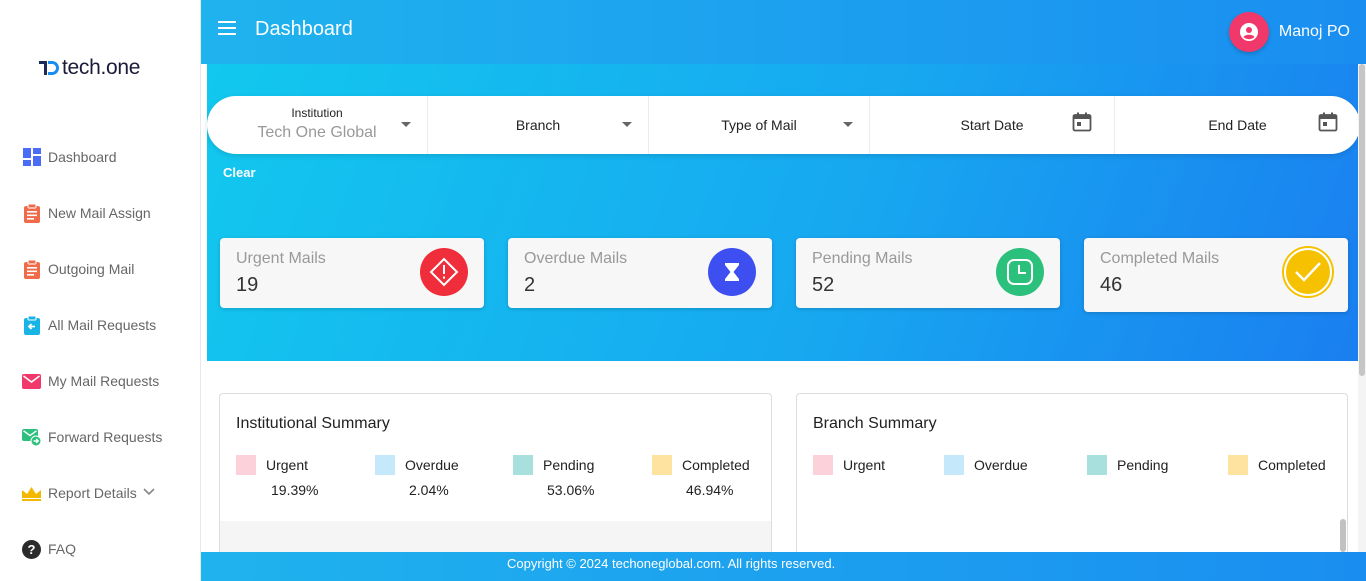 This screenshot has height=581, width=1366. I want to click on institution-select: Institution Tech One Global, so click(317, 125).